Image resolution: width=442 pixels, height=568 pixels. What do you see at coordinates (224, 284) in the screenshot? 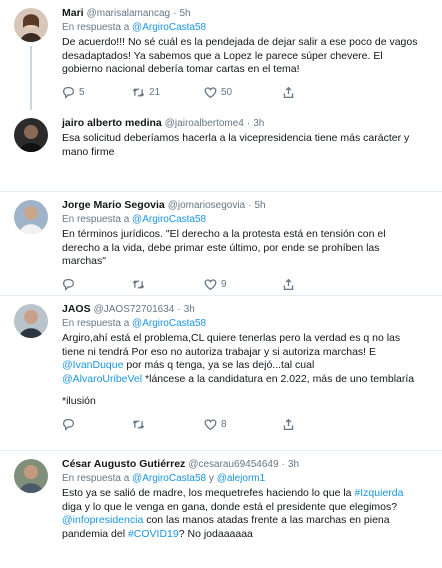
I see `like-count: 9` at bounding box center [224, 284].